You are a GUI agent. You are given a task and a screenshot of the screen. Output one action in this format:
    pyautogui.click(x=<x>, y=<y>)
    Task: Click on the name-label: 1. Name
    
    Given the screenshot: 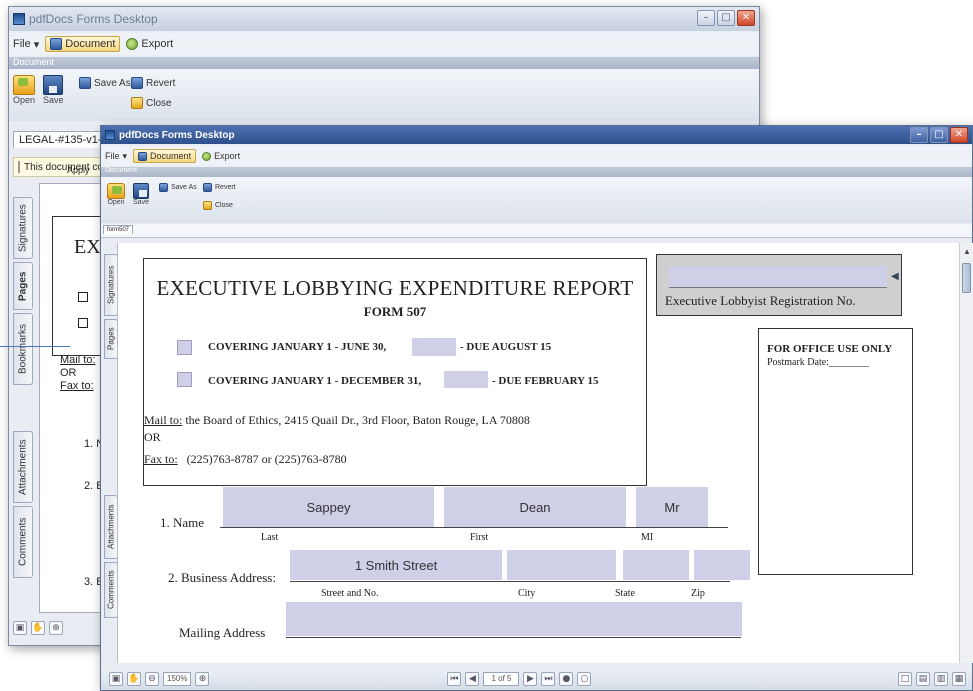 What is the action you would take?
    pyautogui.click(x=182, y=522)
    